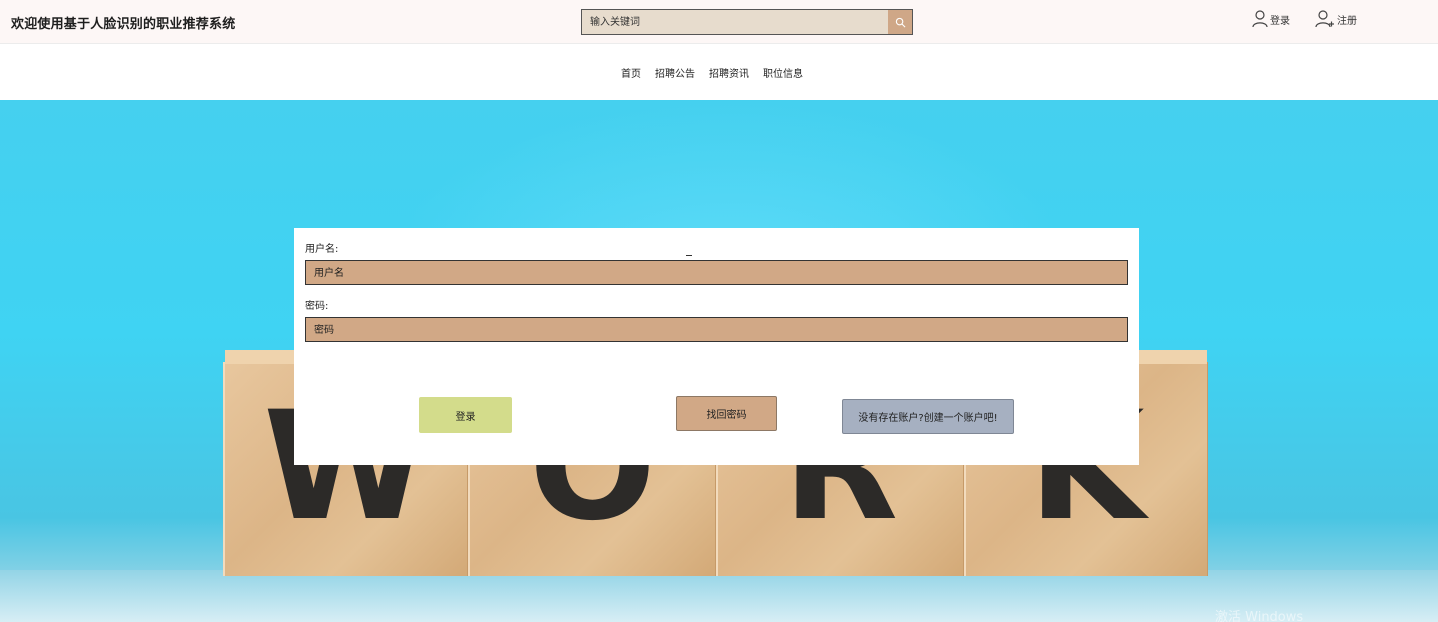 The width and height of the screenshot is (1438, 622). Describe the element at coordinates (729, 72) in the screenshot. I see `nav-item-news: 招聘资讯` at that location.